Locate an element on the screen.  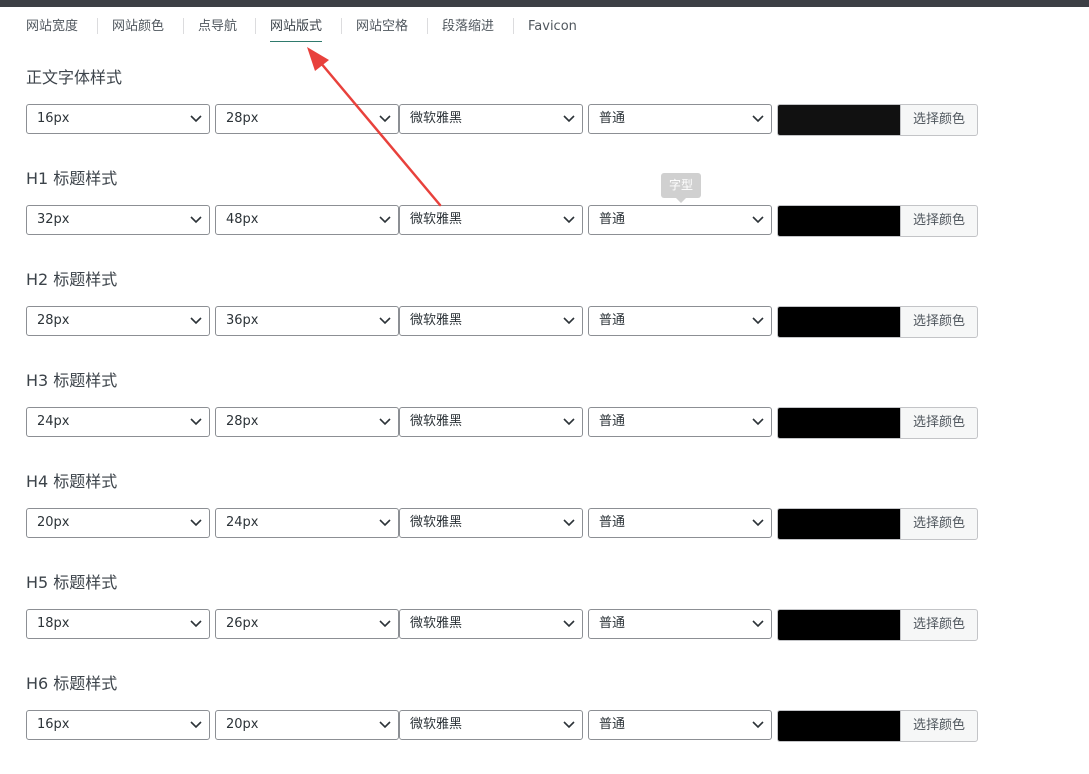
tab-site-width: 网站宽度 is located at coordinates (52, 29).